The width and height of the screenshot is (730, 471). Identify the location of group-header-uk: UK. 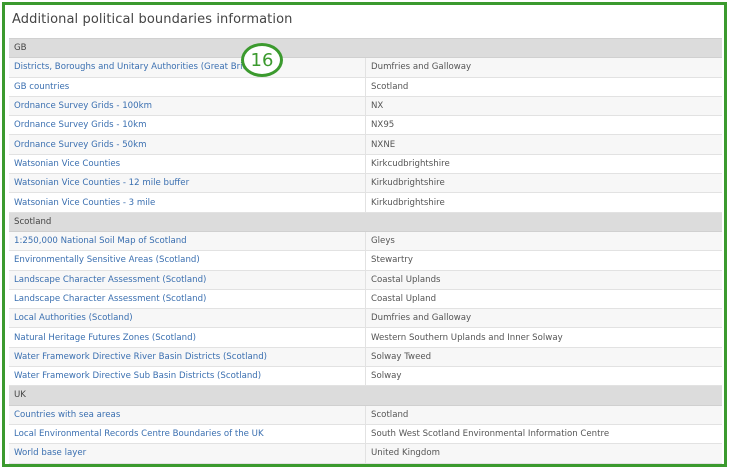
(365, 395).